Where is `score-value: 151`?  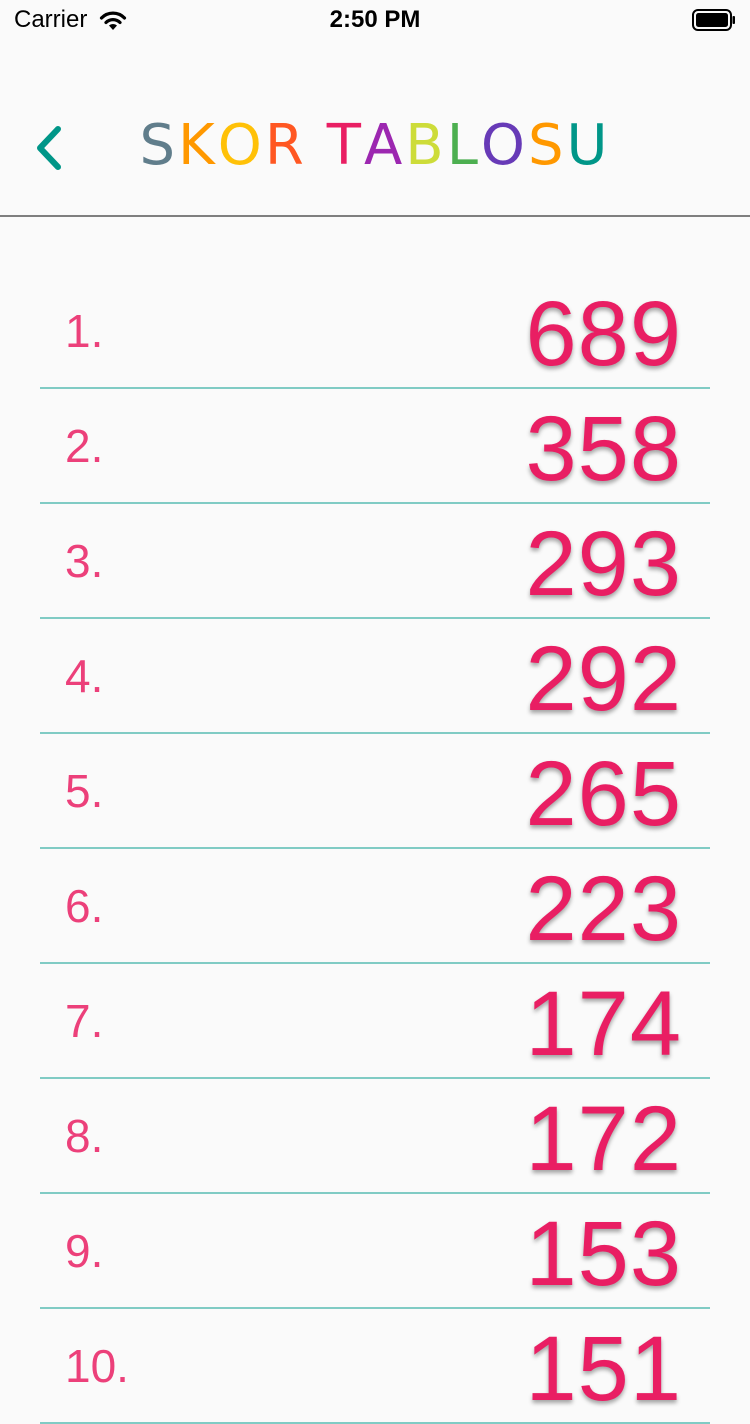 score-value: 151 is located at coordinates (603, 1369).